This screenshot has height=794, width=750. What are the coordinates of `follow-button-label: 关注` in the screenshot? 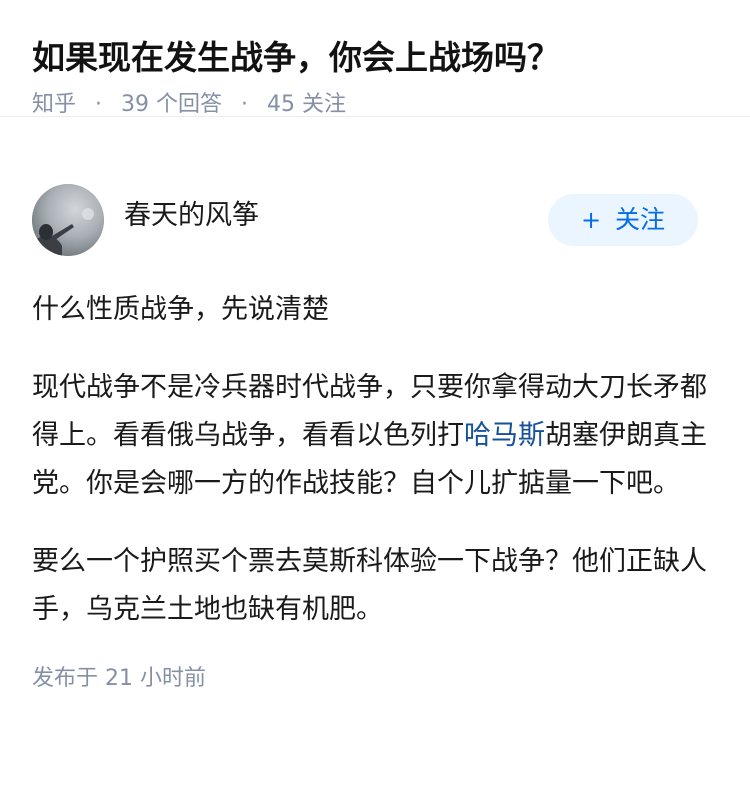 It's located at (640, 219).